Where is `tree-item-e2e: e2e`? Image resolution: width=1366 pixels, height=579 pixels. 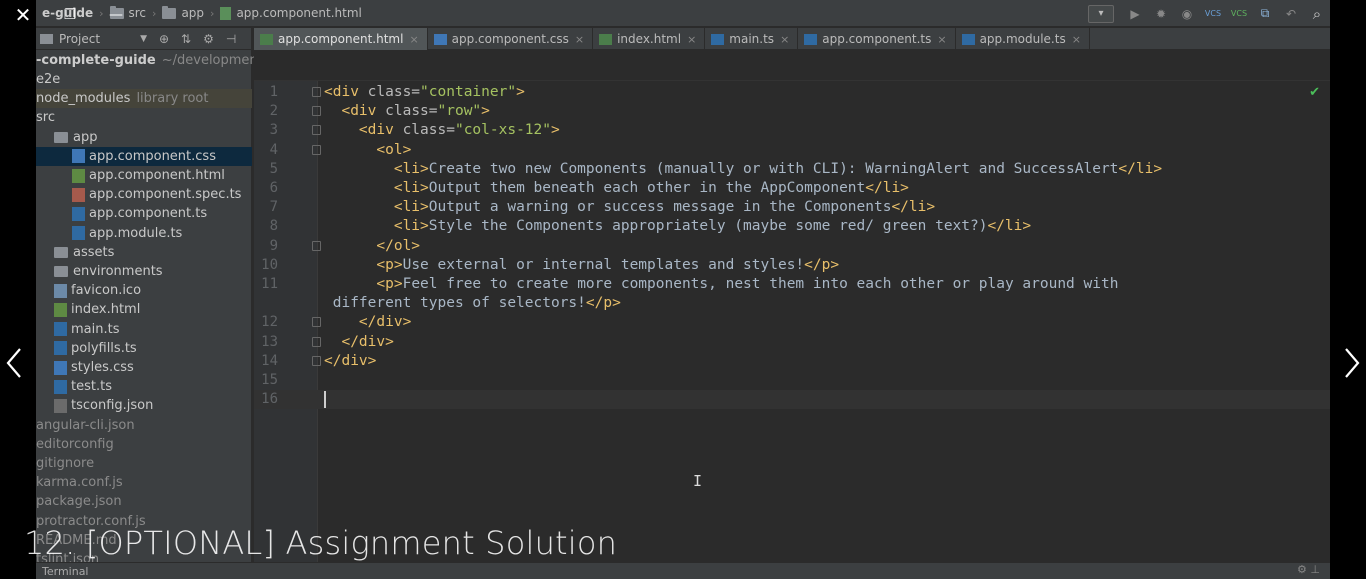 tree-item-e2e: e2e is located at coordinates (144, 79).